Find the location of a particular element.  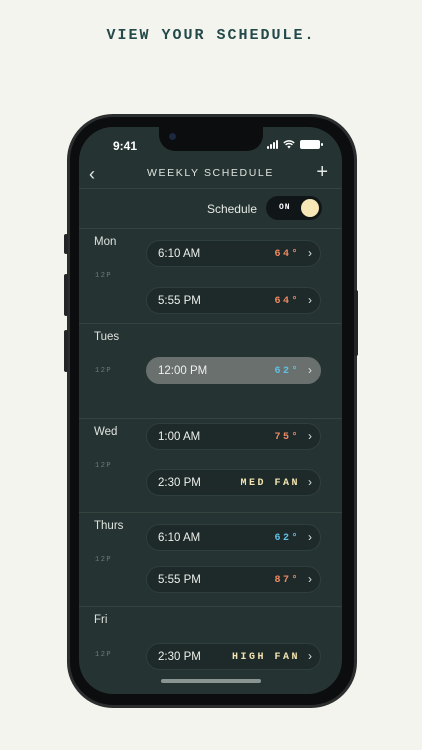

battery-icon is located at coordinates (311, 144).